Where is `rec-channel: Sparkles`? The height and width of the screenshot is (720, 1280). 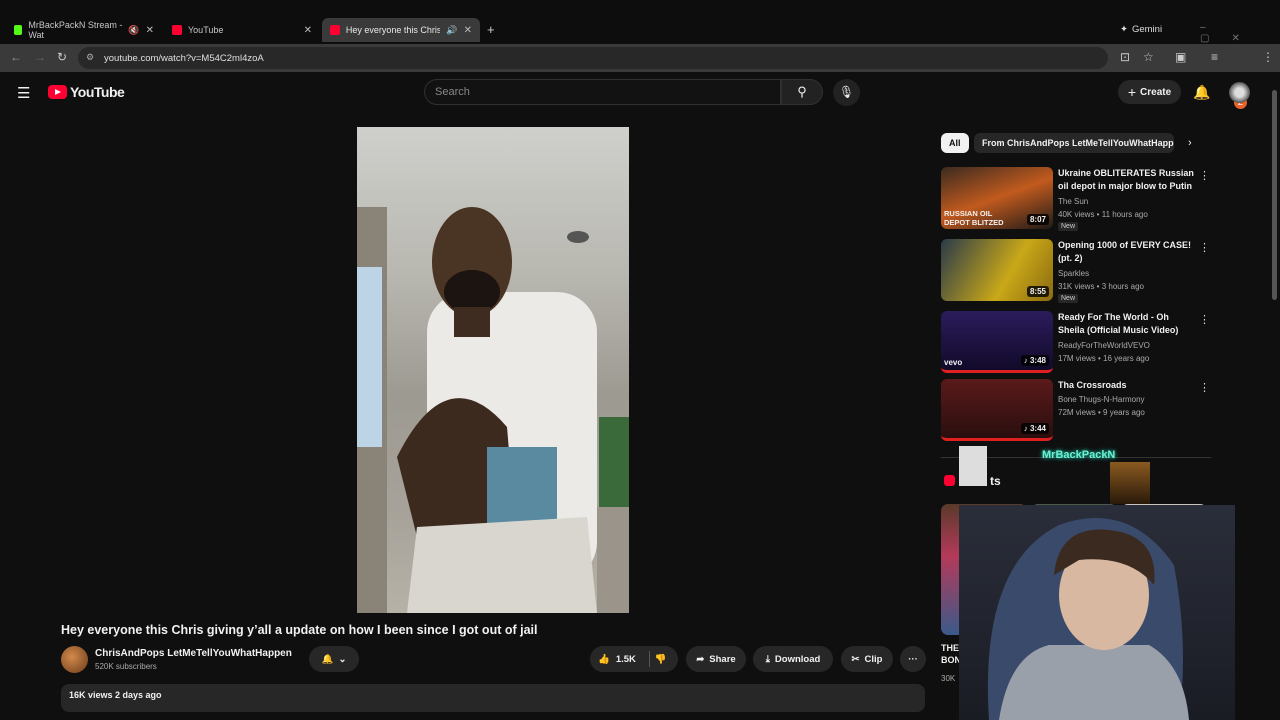
rec-channel: Sparkles is located at coordinates (1073, 273).